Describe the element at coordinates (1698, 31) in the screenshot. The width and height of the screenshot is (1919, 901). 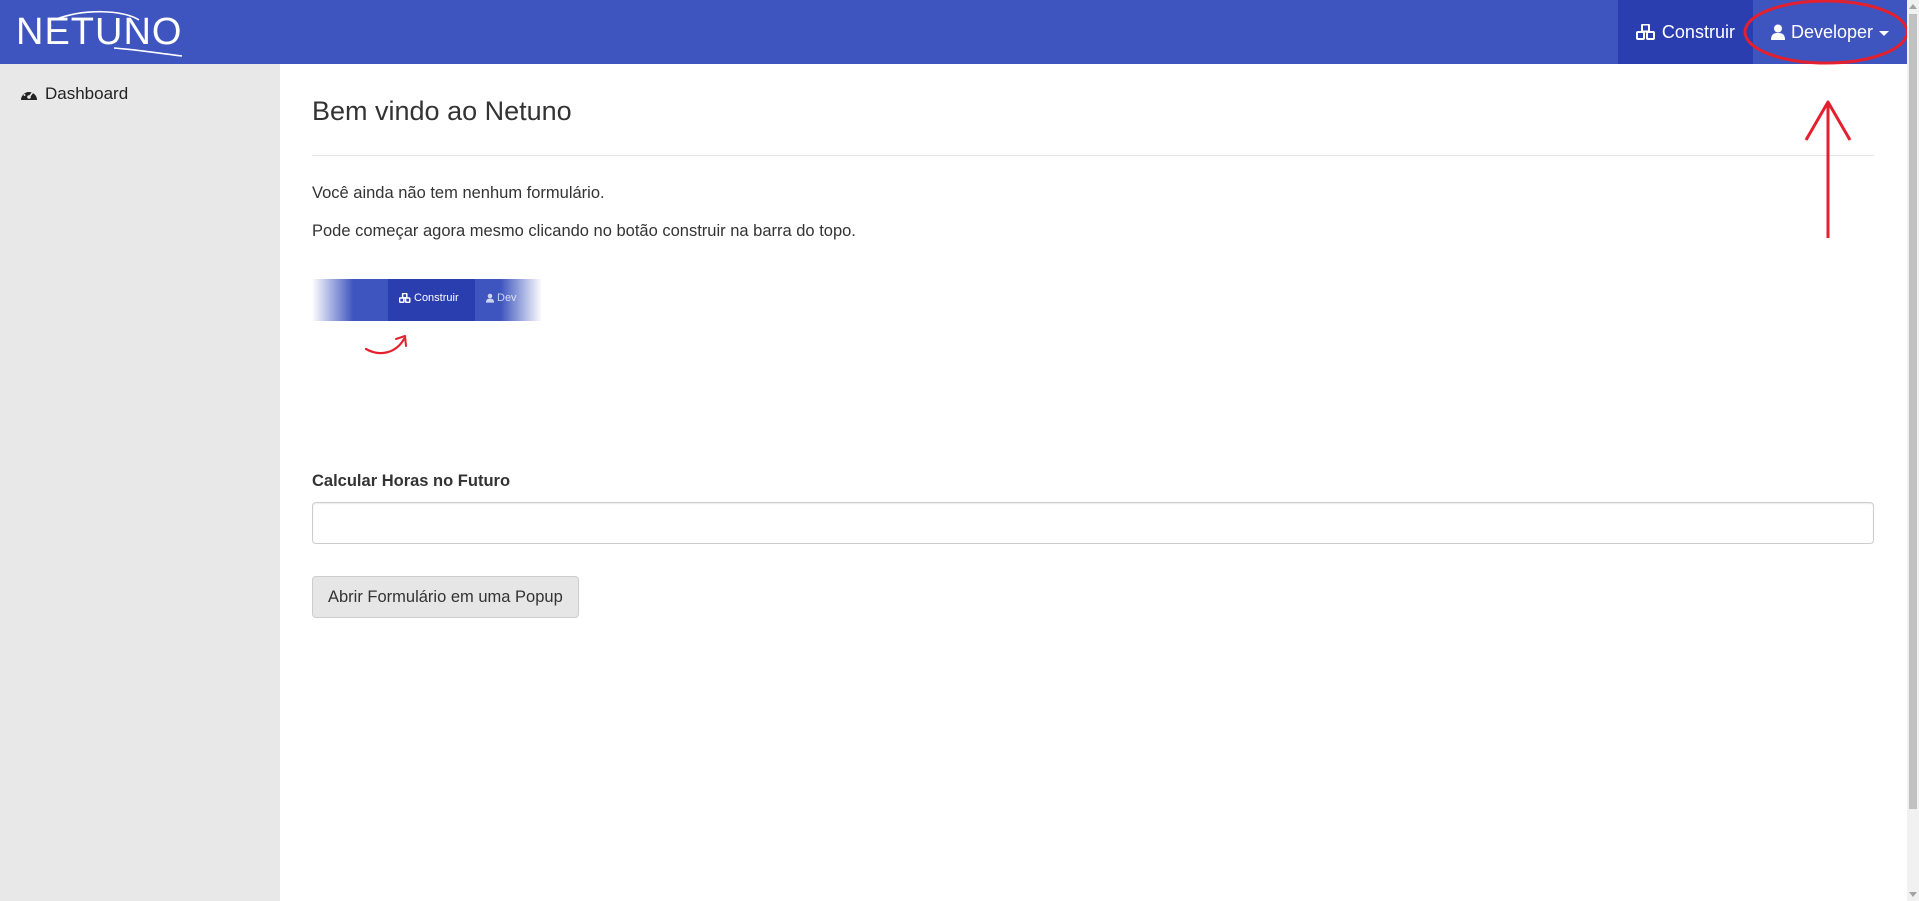
I see `build-button-label: Construir` at that location.